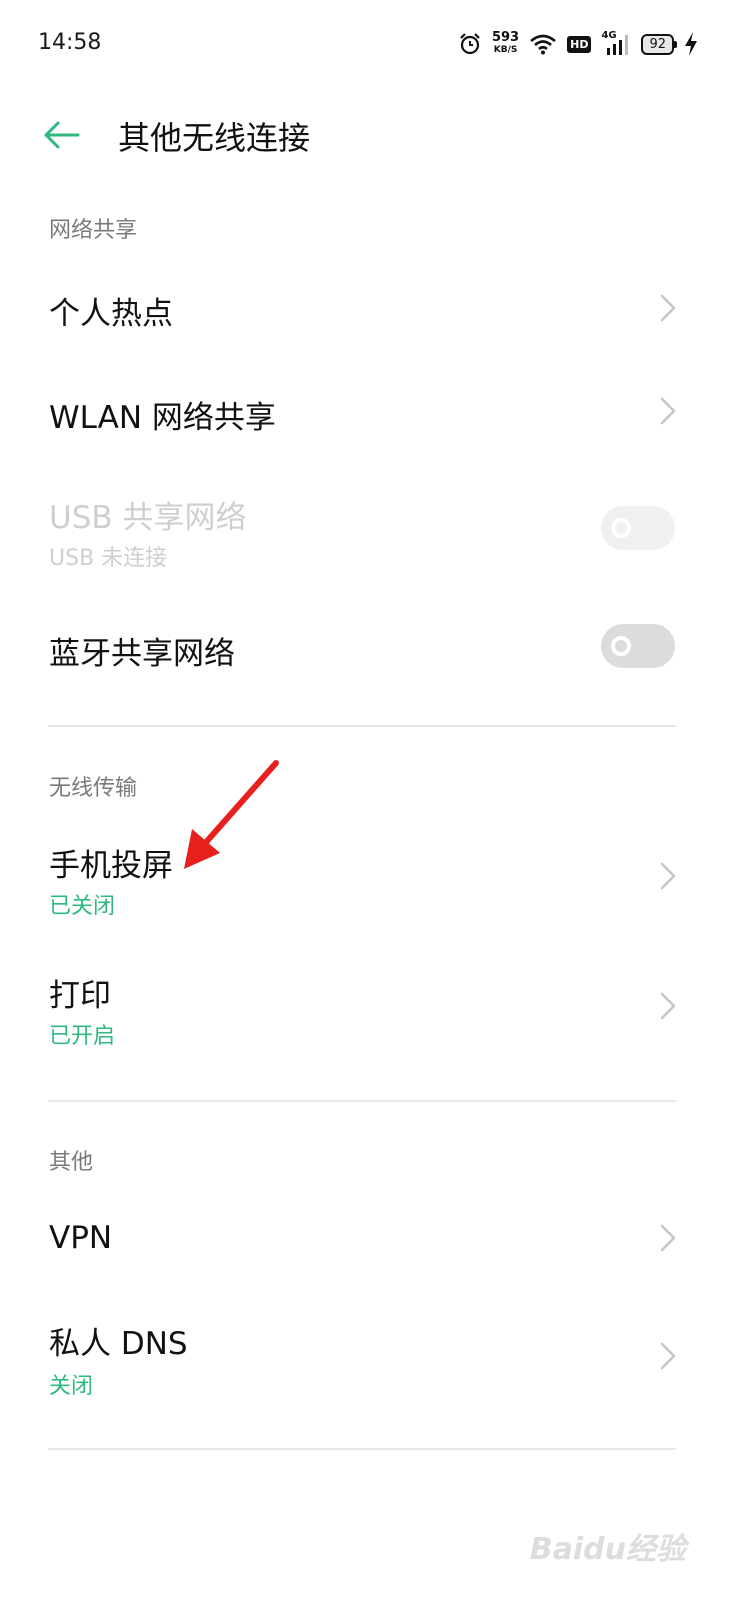 The width and height of the screenshot is (738, 1600). Describe the element at coordinates (607, 1549) in the screenshot. I see `watermark: Baidu经验` at that location.